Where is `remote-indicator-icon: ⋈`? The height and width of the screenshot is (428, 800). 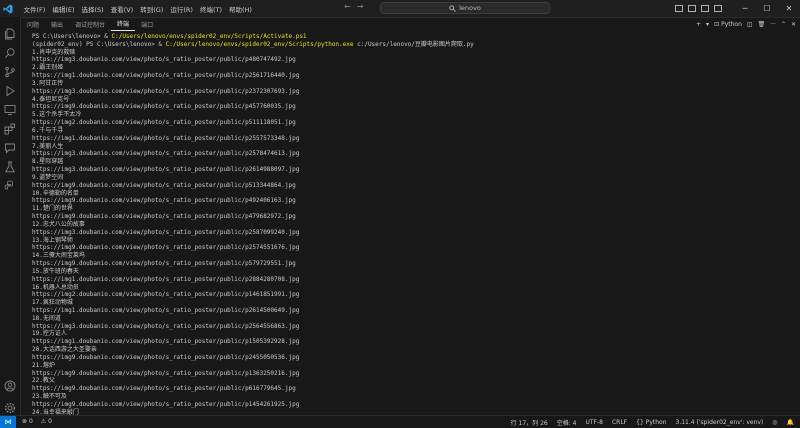 remote-indicator-icon: ⋈ is located at coordinates (8, 421).